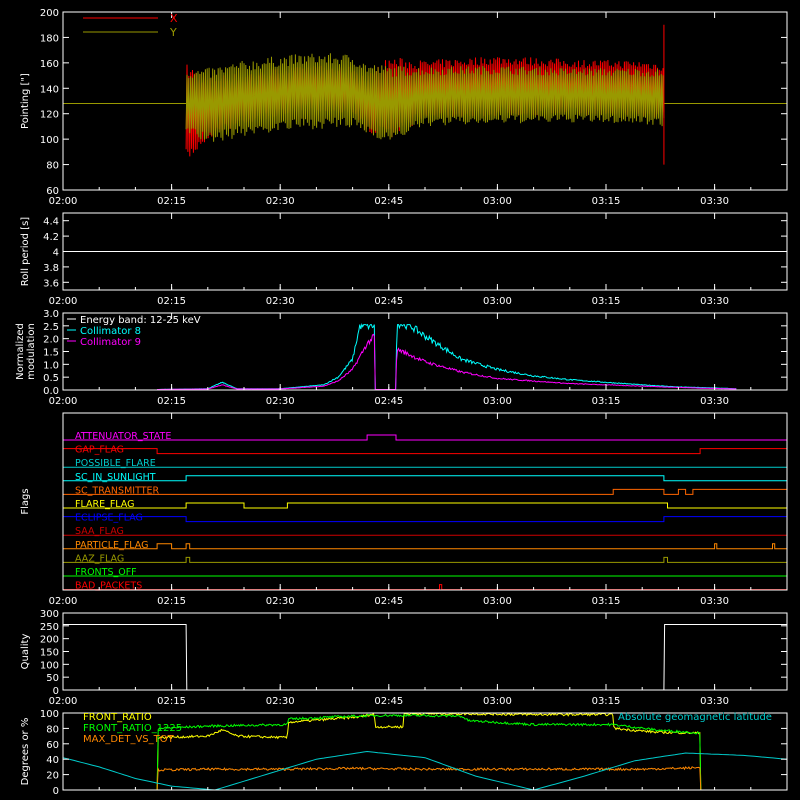 This screenshot has height=800, width=800. What do you see at coordinates (51, 365) in the screenshot?
I see `y-tick-label: 1.0` at bounding box center [51, 365].